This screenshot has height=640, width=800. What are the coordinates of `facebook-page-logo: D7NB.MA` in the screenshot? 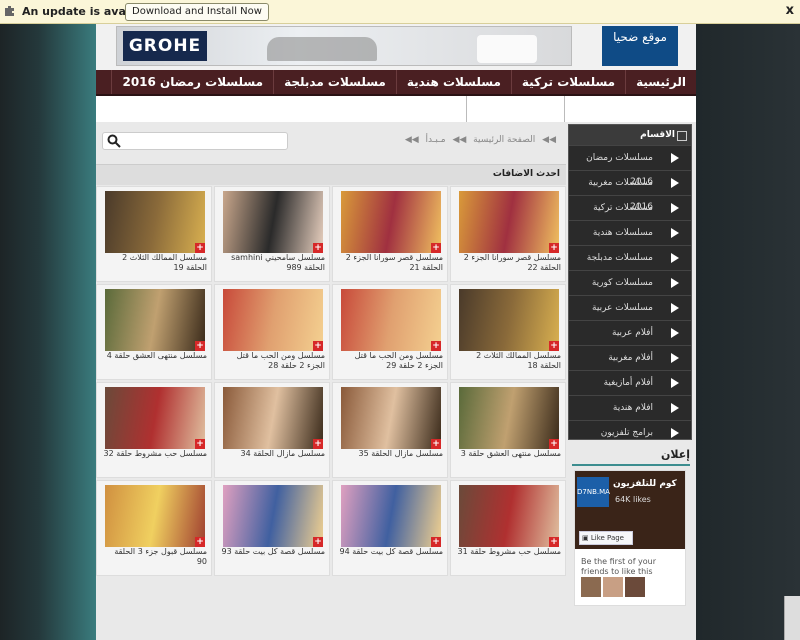 It's located at (593, 492).